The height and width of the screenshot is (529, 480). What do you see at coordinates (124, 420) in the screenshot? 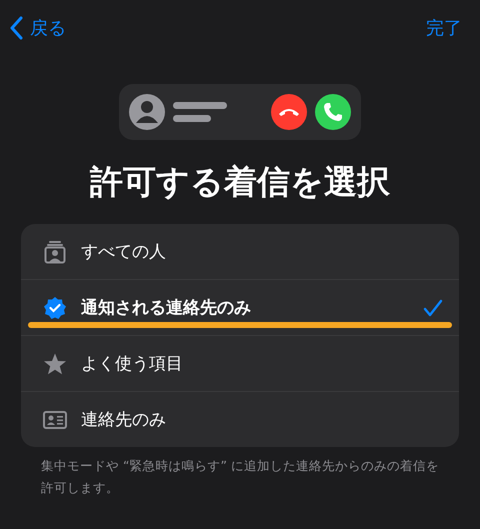
I see `option-label: 連絡先のみ` at bounding box center [124, 420].